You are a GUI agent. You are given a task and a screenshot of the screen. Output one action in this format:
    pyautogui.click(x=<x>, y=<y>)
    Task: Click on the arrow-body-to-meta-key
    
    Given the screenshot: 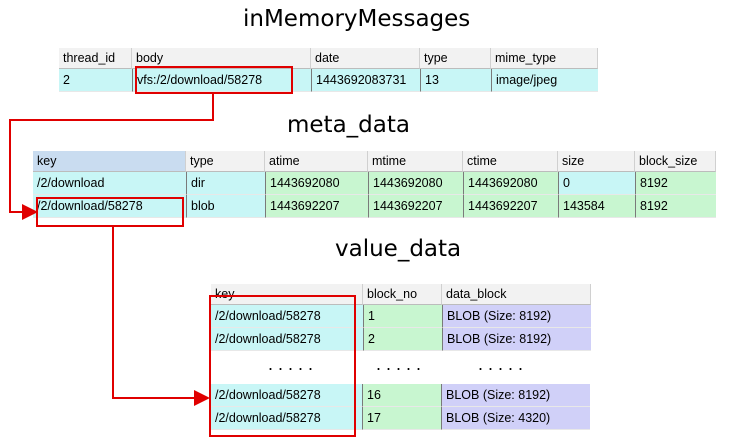 What is the action you would take?
    pyautogui.click(x=111, y=157)
    